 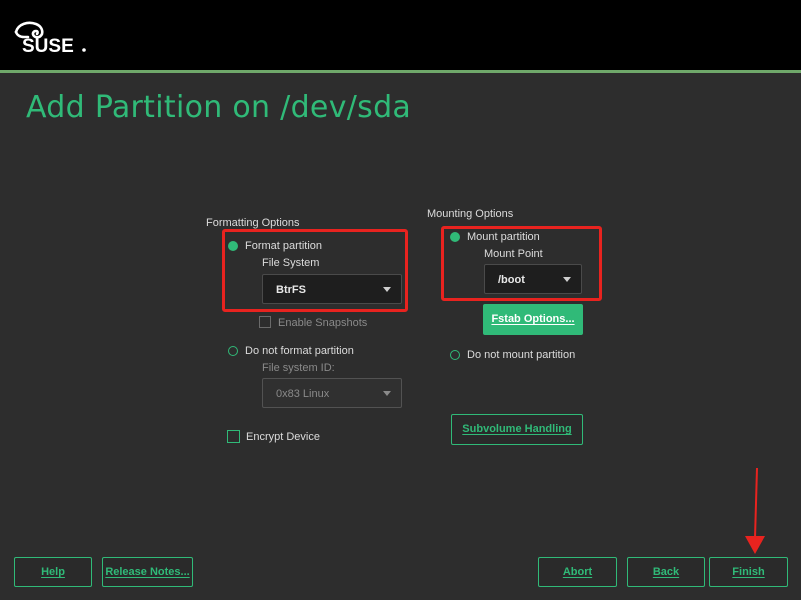 What do you see at coordinates (666, 572) in the screenshot?
I see `back-button: Back` at bounding box center [666, 572].